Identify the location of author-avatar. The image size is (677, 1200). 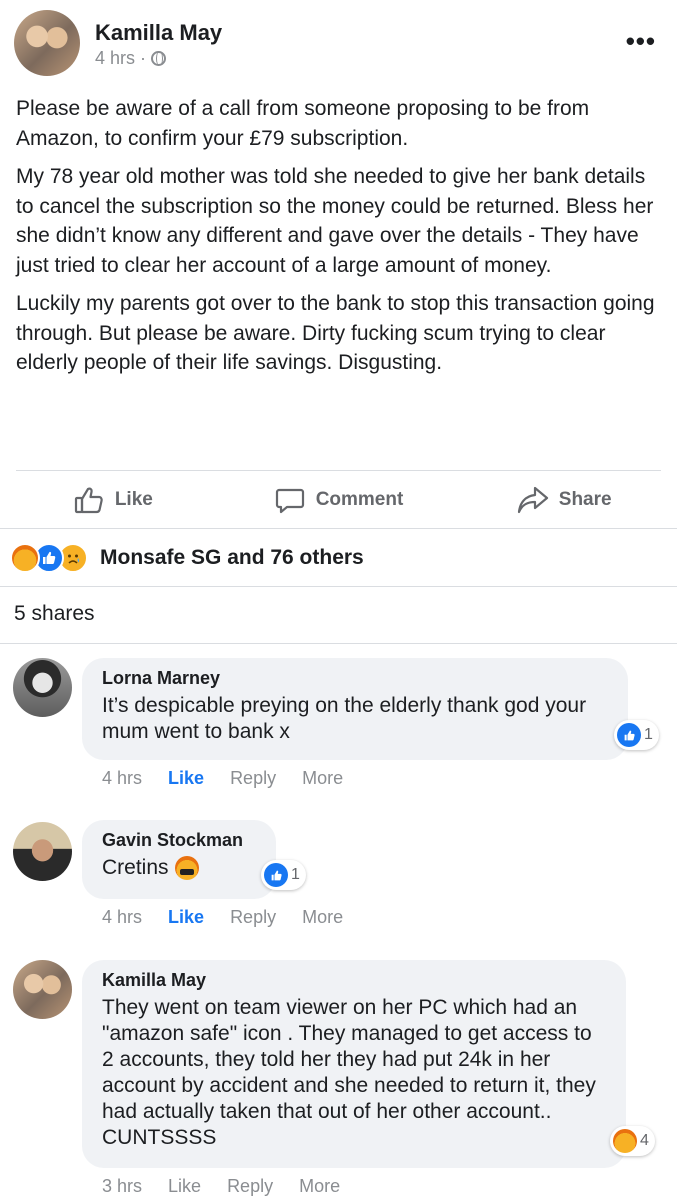
(47, 43).